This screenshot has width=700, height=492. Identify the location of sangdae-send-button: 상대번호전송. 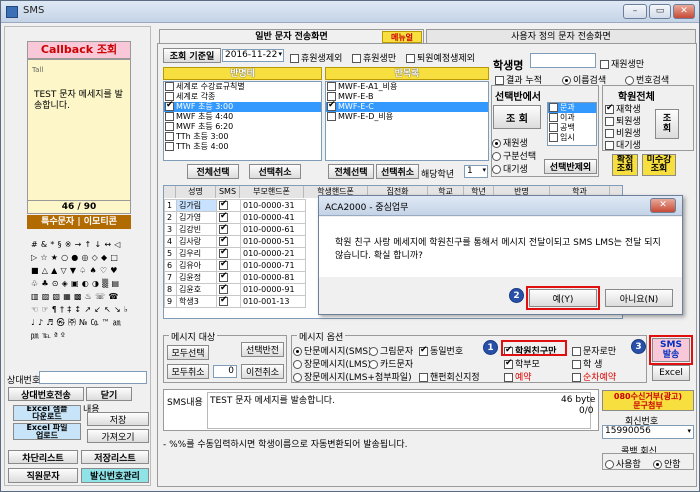
(46, 394).